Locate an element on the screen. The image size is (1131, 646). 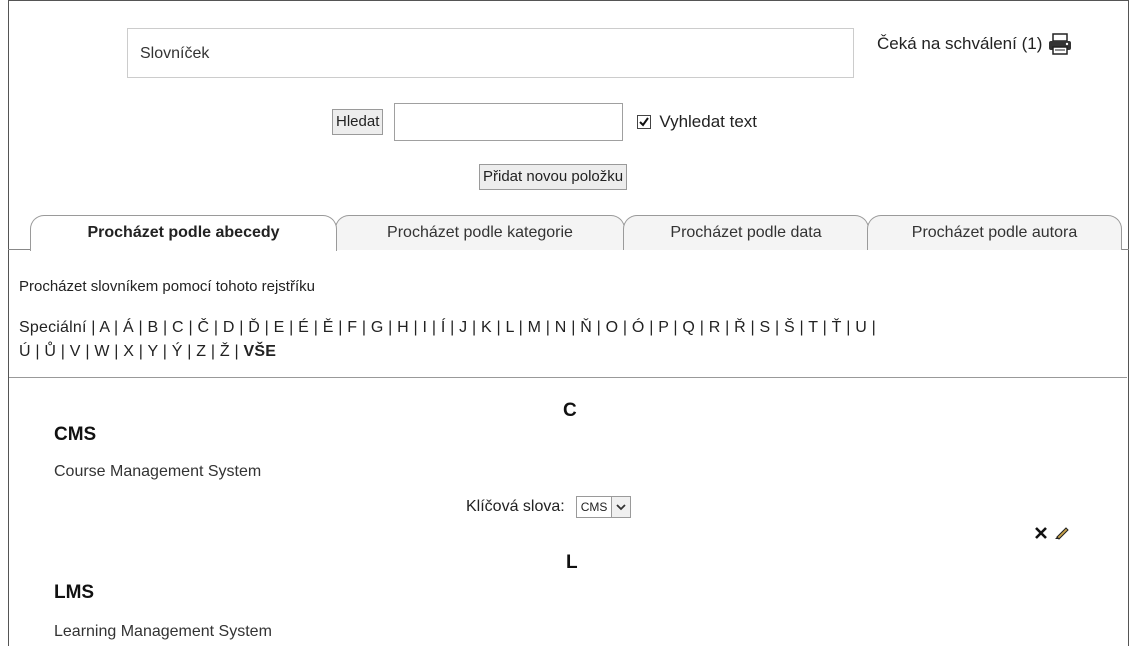
printer-icon is located at coordinates (1060, 44).